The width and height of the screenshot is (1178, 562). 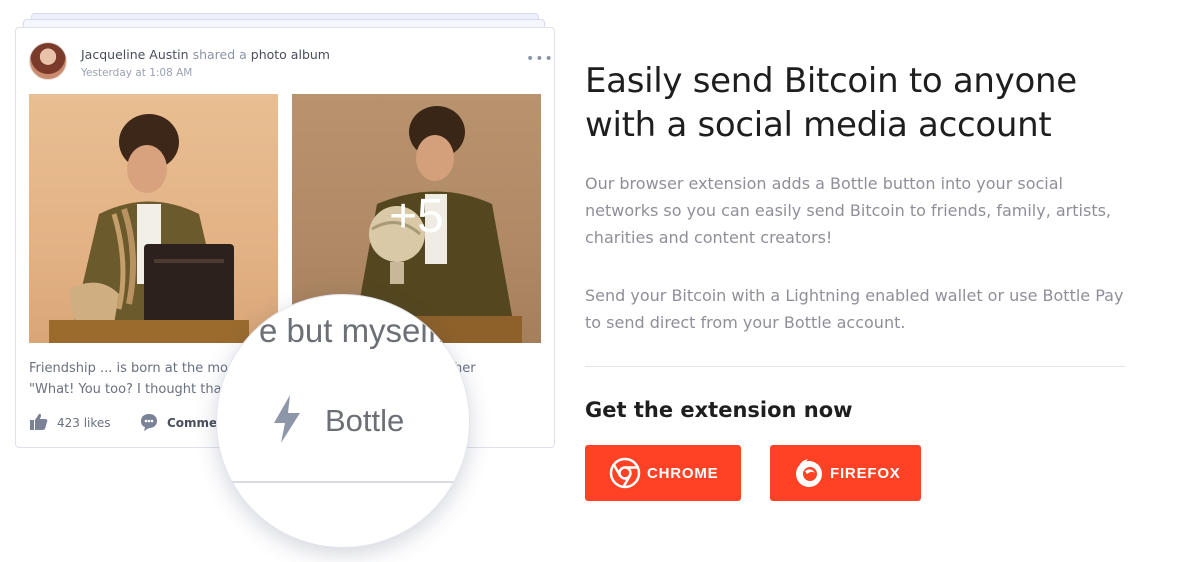 I want to click on bottle-button-label: Bottle, so click(x=364, y=421).